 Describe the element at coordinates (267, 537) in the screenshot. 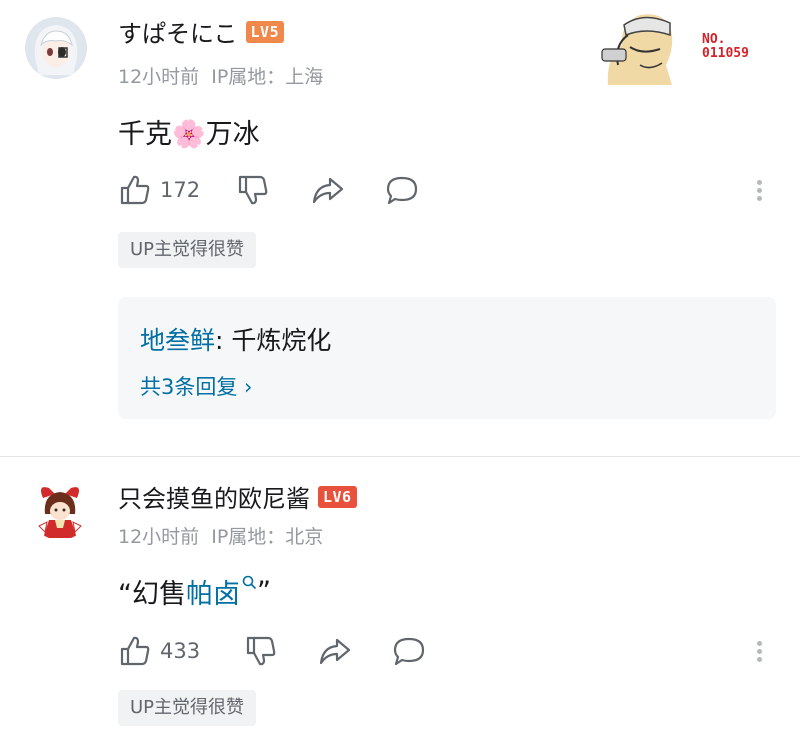

I see `ip-location: IP属地：北京` at that location.